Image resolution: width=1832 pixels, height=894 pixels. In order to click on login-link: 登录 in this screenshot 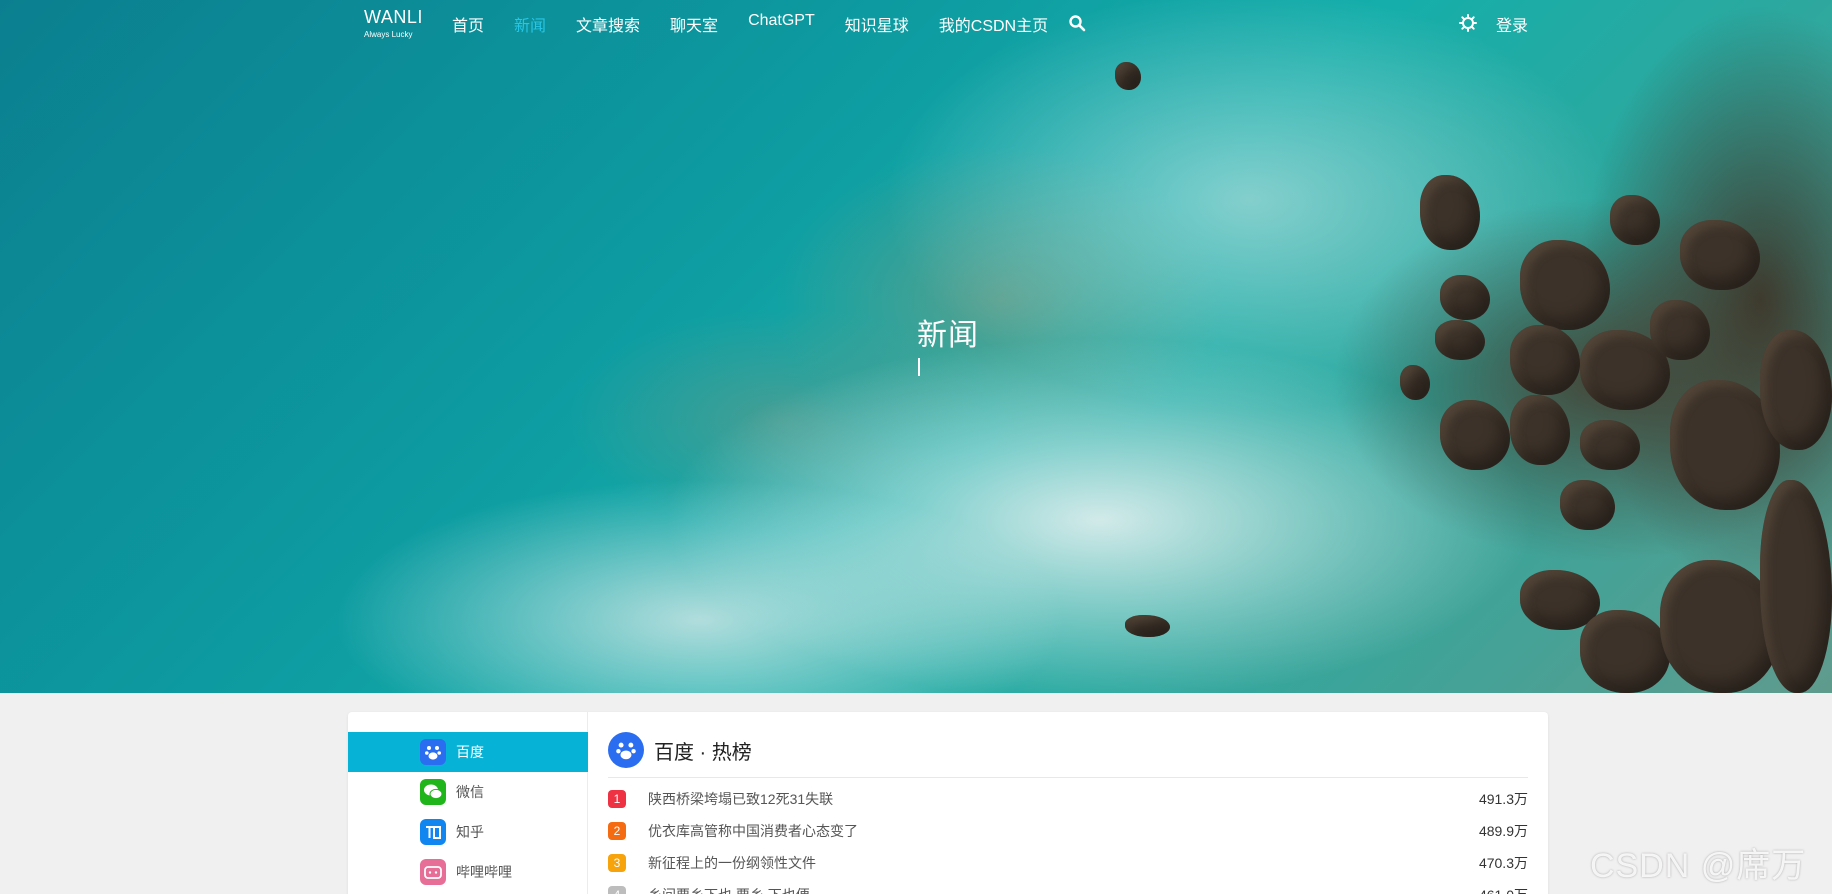, I will do `click(1512, 24)`.